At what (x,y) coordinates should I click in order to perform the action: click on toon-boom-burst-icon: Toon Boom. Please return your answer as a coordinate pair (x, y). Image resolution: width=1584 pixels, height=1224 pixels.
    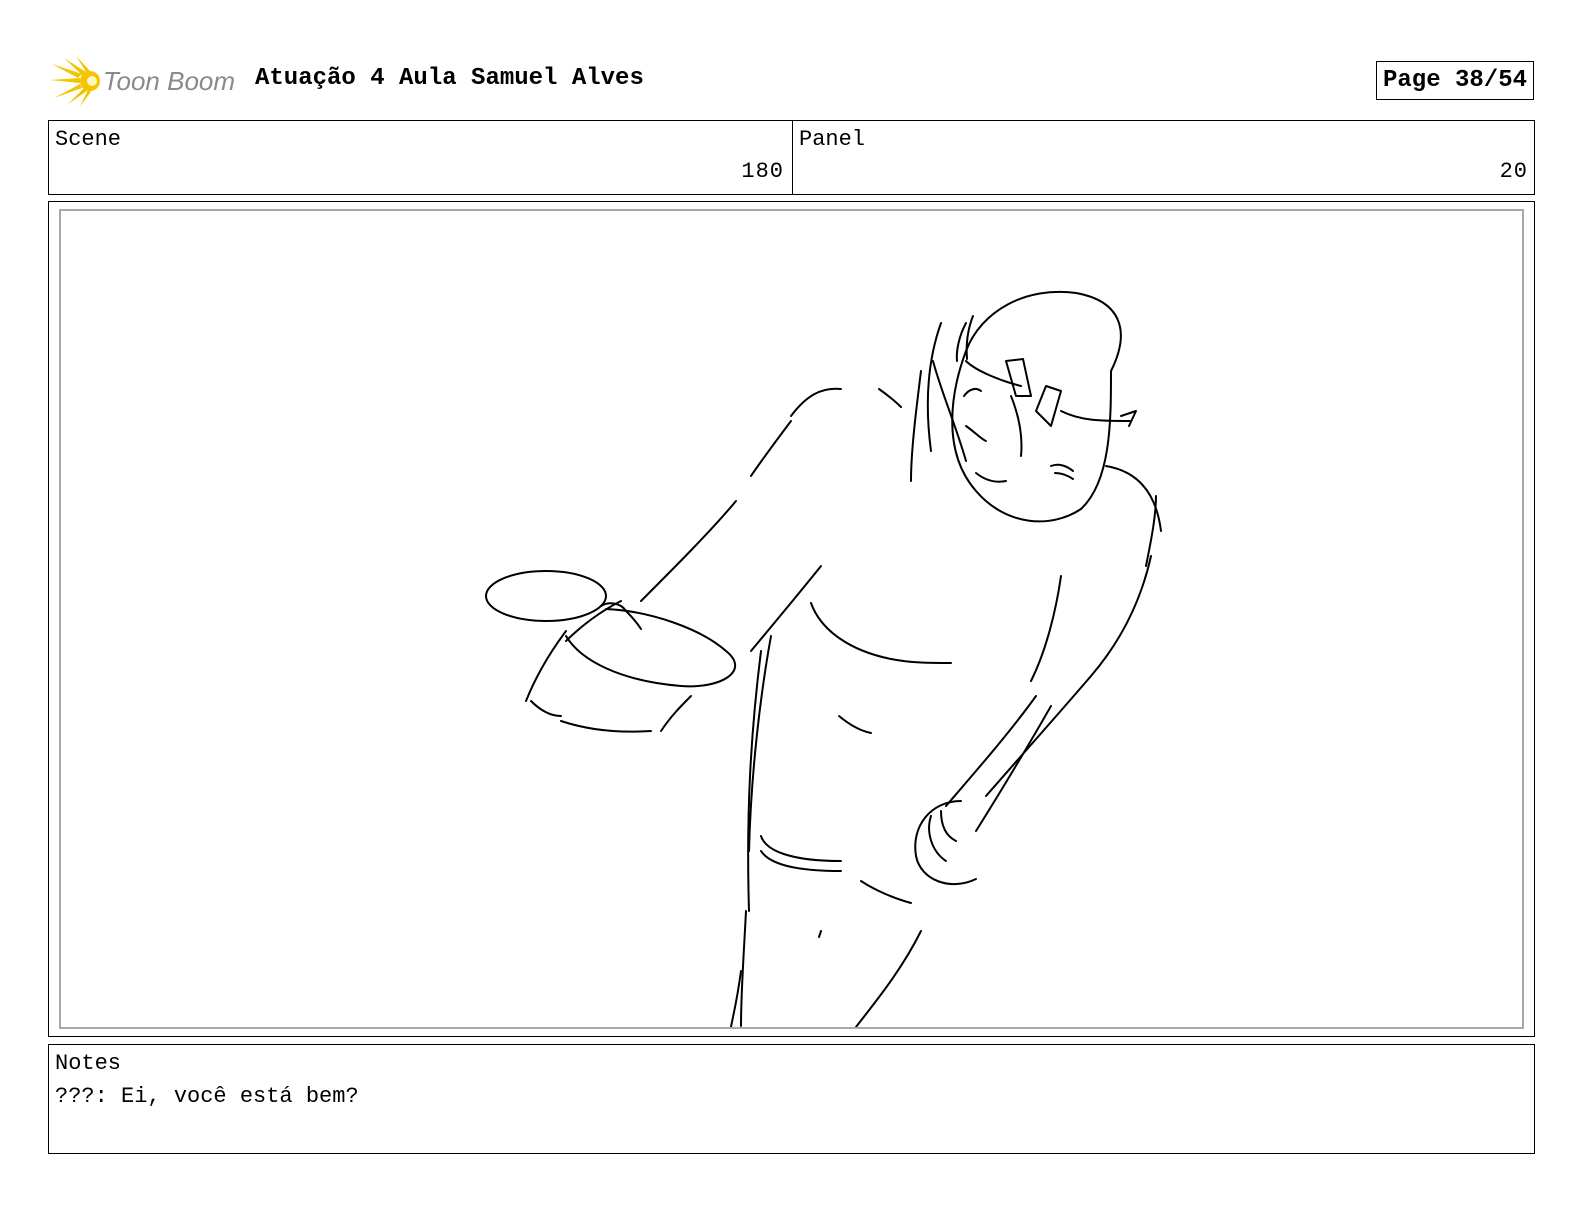
    Looking at the image, I should click on (142, 81).